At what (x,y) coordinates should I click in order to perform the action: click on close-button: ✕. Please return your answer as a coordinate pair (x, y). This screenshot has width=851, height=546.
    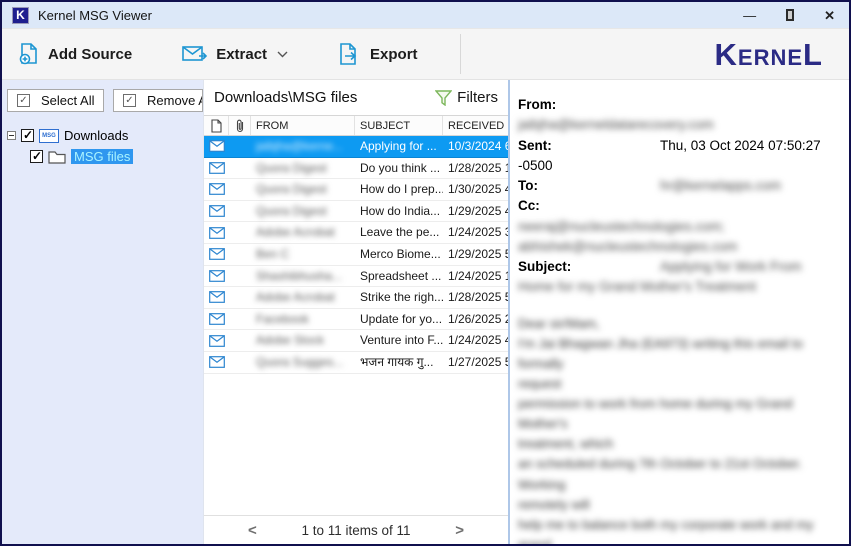
    Looking at the image, I should click on (829, 15).